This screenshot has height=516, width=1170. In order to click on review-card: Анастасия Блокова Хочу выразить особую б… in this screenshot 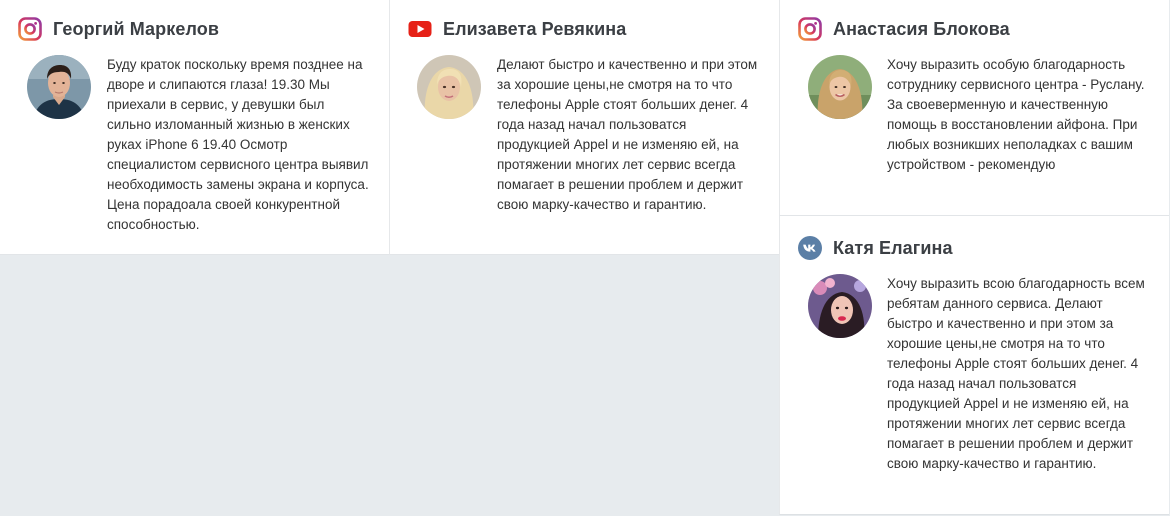, I will do `click(974, 108)`.